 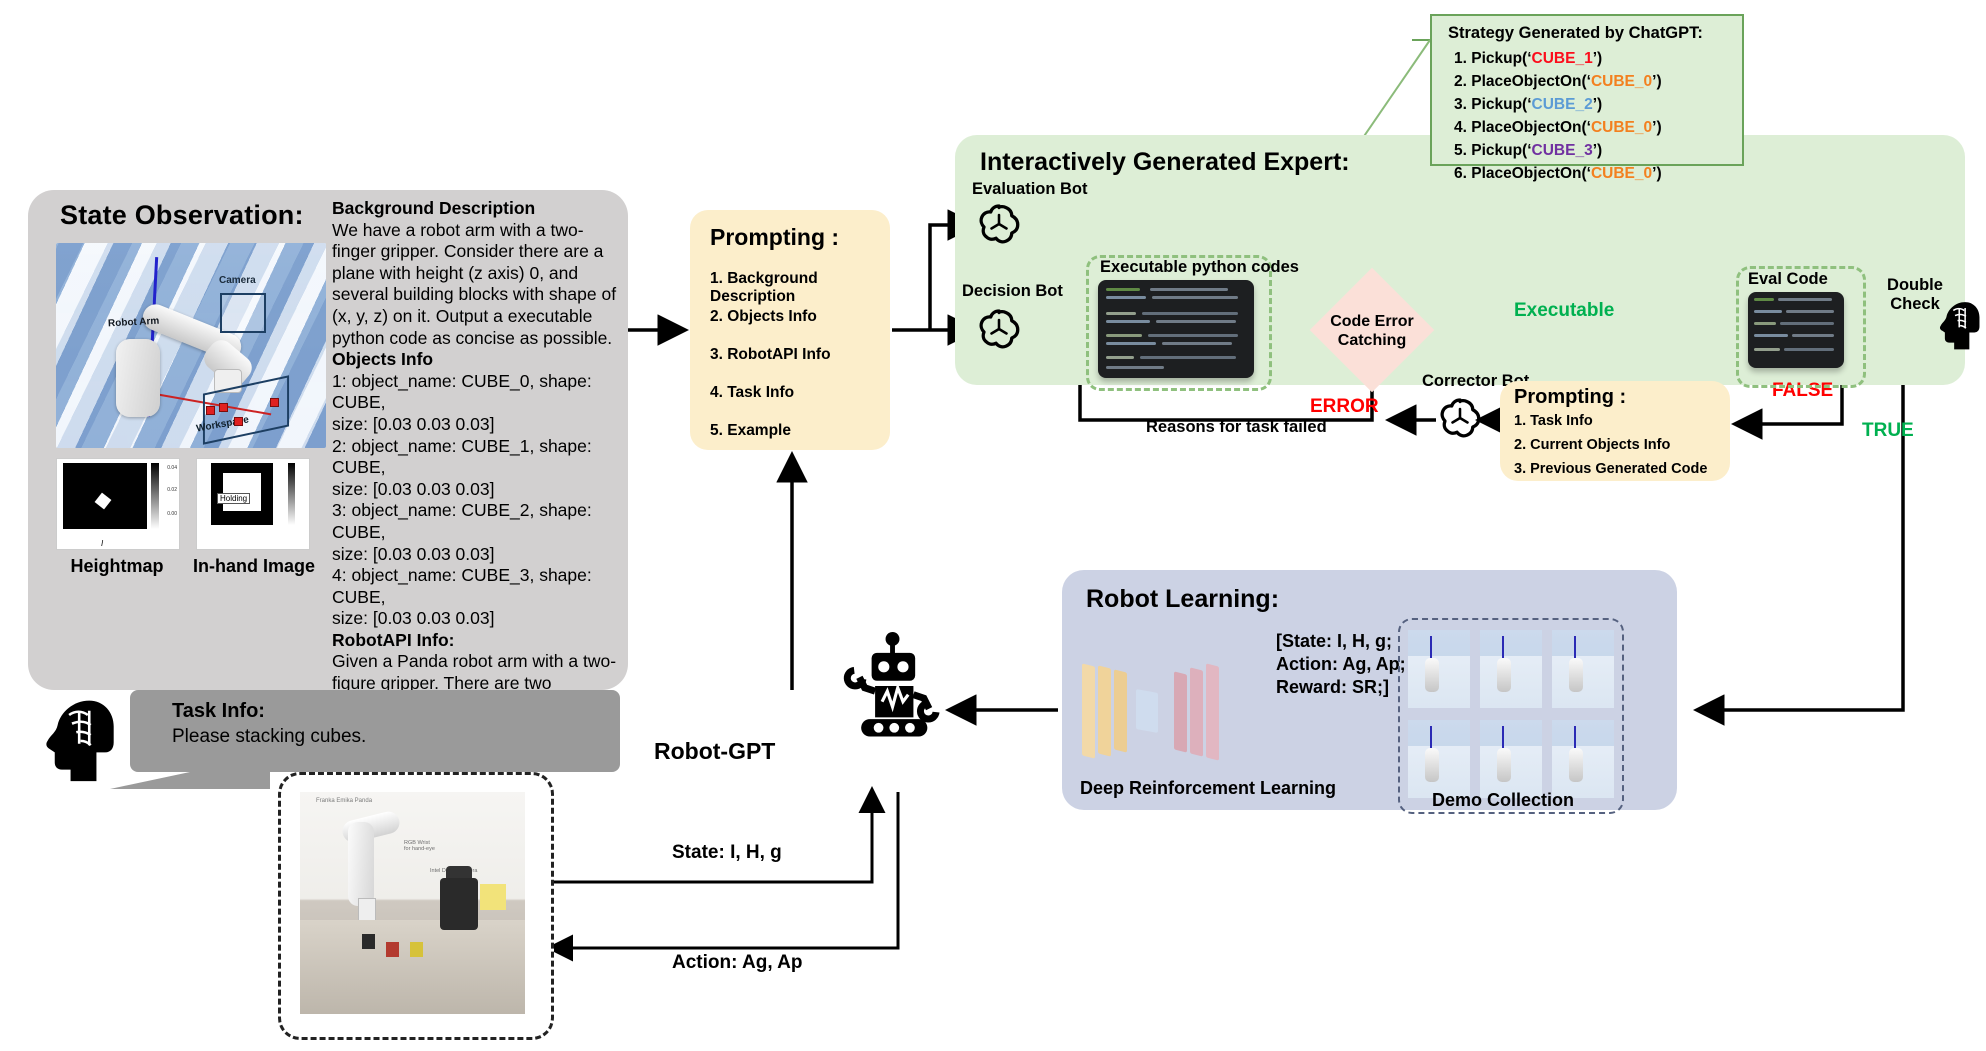 What do you see at coordinates (1553, 421) in the screenshot?
I see `corrector-item-taskinfo: 1. Task Info` at bounding box center [1553, 421].